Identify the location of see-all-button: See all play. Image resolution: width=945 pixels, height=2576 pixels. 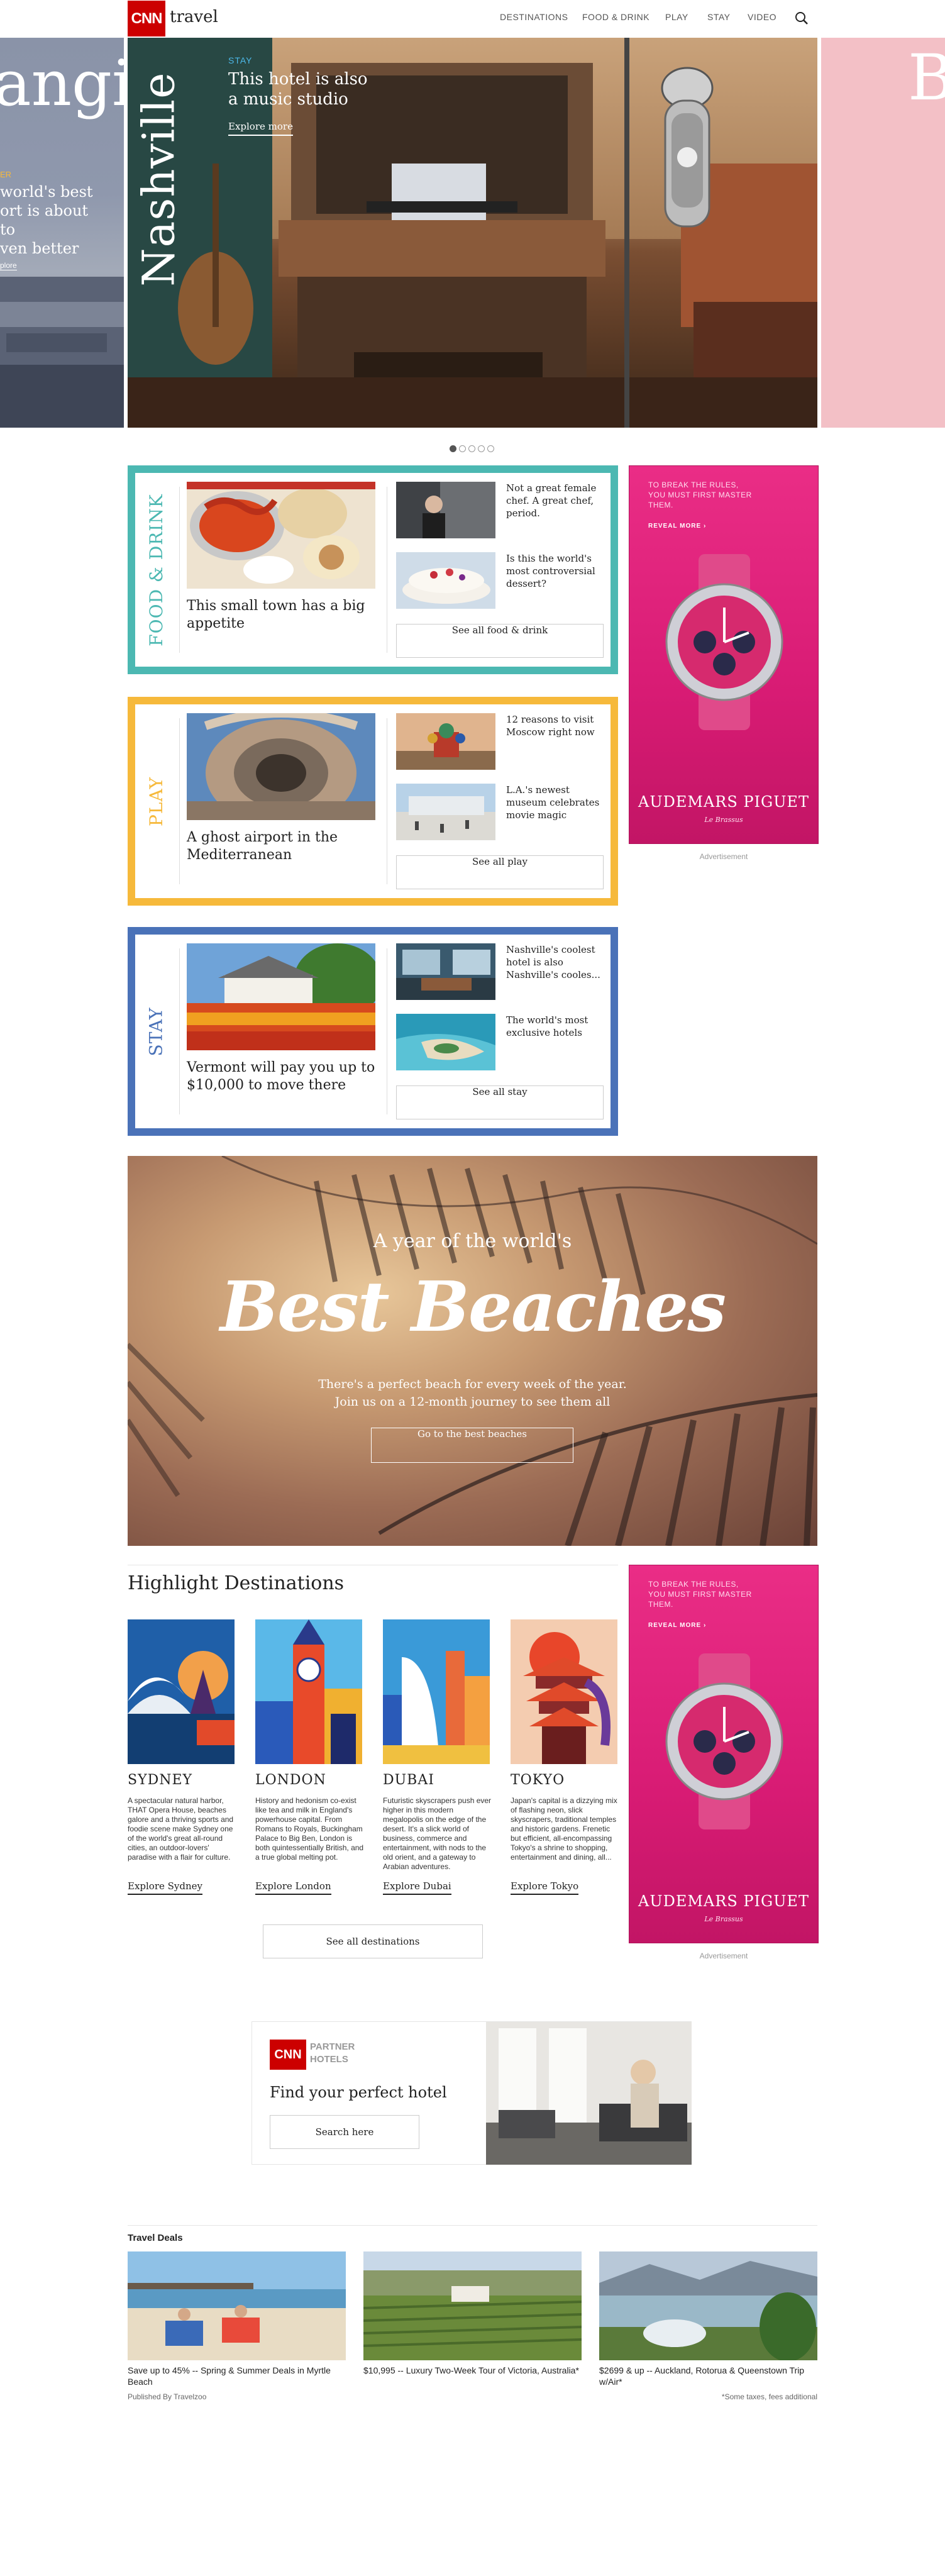
(500, 872).